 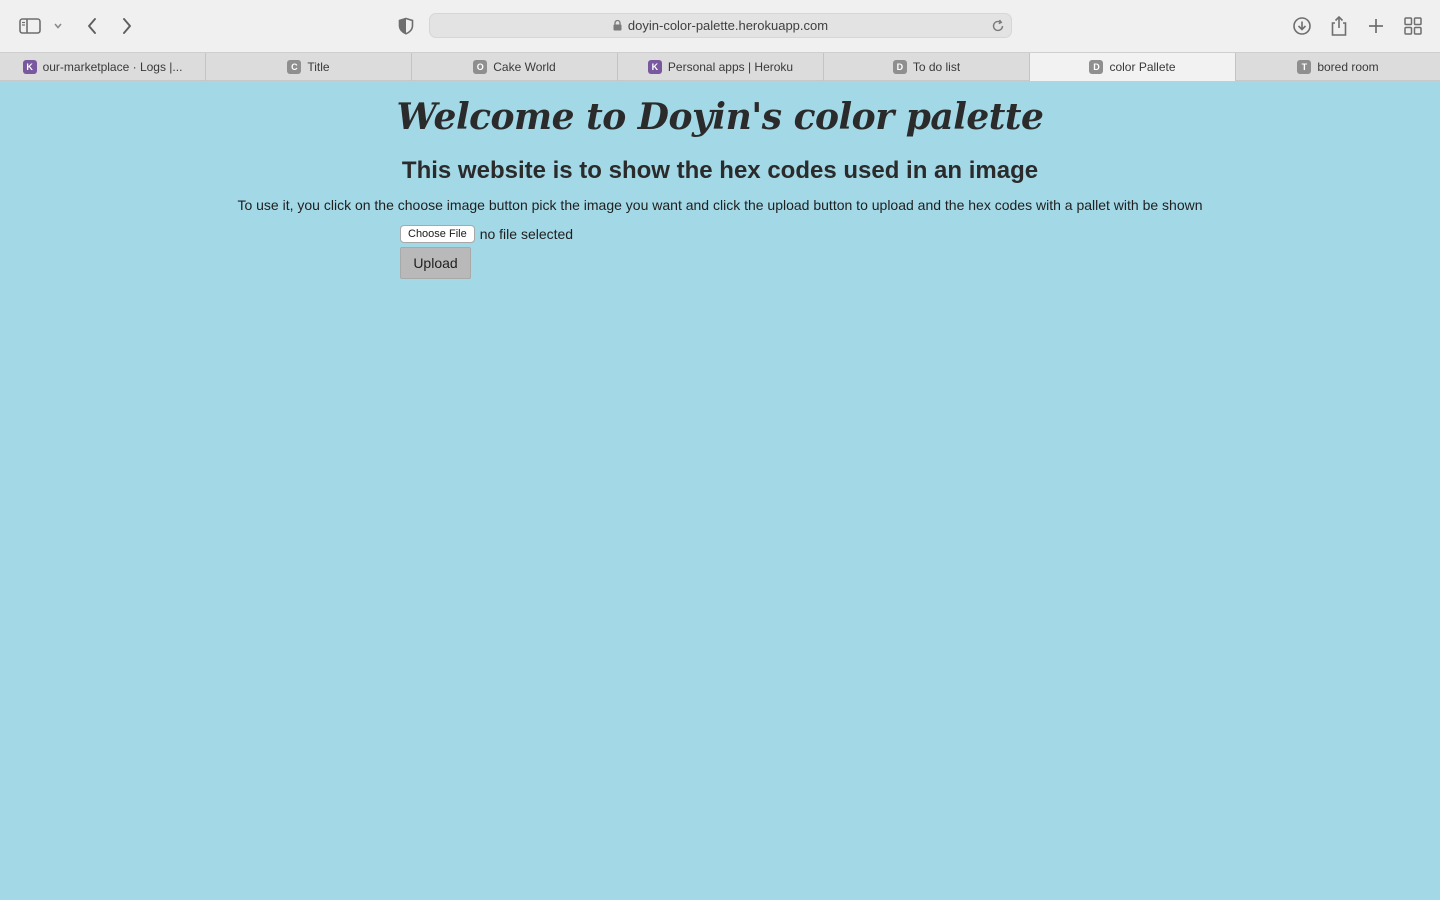 What do you see at coordinates (1376, 26) in the screenshot?
I see `plus-icon` at bounding box center [1376, 26].